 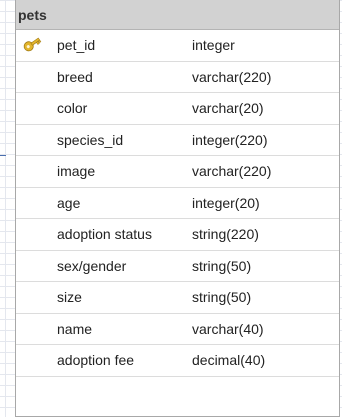 What do you see at coordinates (96, 360) in the screenshot?
I see `column-name: adoption fee` at bounding box center [96, 360].